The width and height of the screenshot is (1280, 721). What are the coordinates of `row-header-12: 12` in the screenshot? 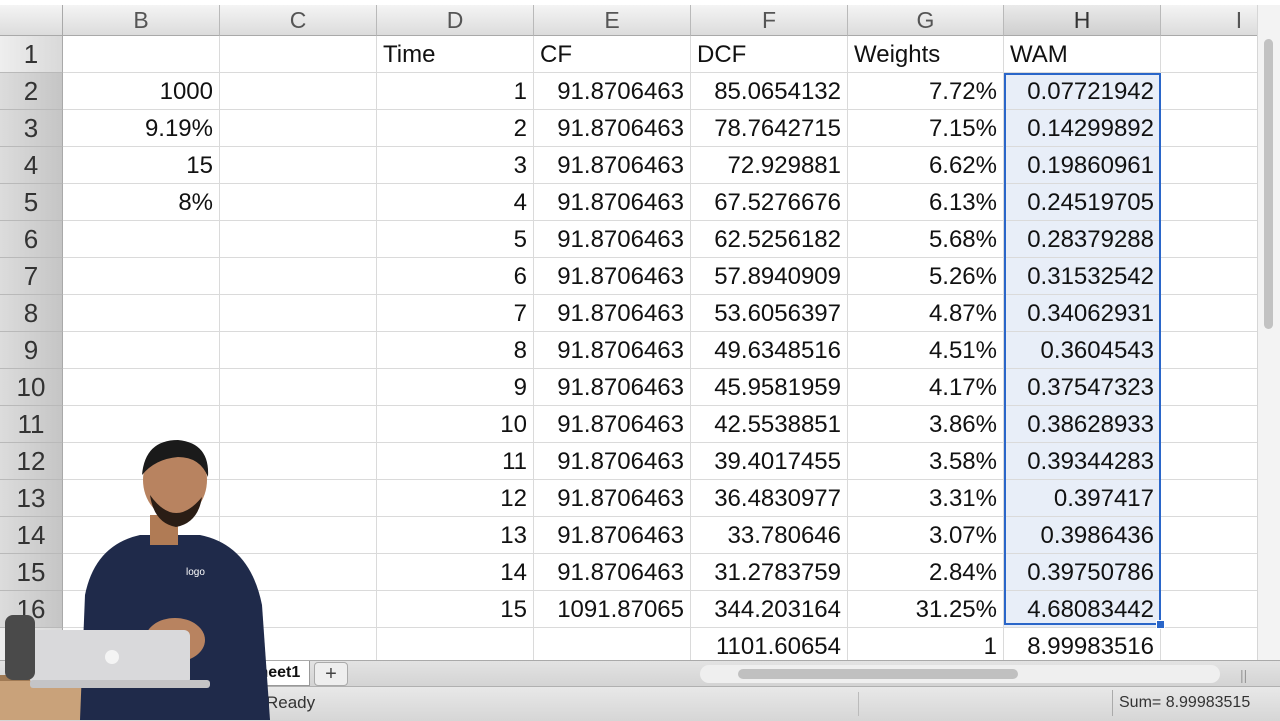 It's located at (31, 461).